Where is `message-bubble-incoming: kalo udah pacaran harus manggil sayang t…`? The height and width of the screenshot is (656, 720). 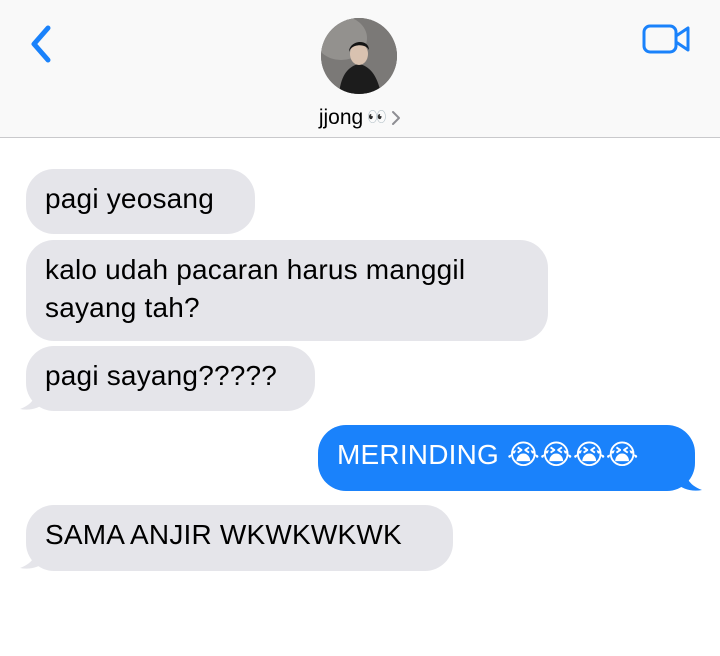
message-bubble-incoming: kalo udah pacaran harus manggil sayang t… is located at coordinates (287, 290).